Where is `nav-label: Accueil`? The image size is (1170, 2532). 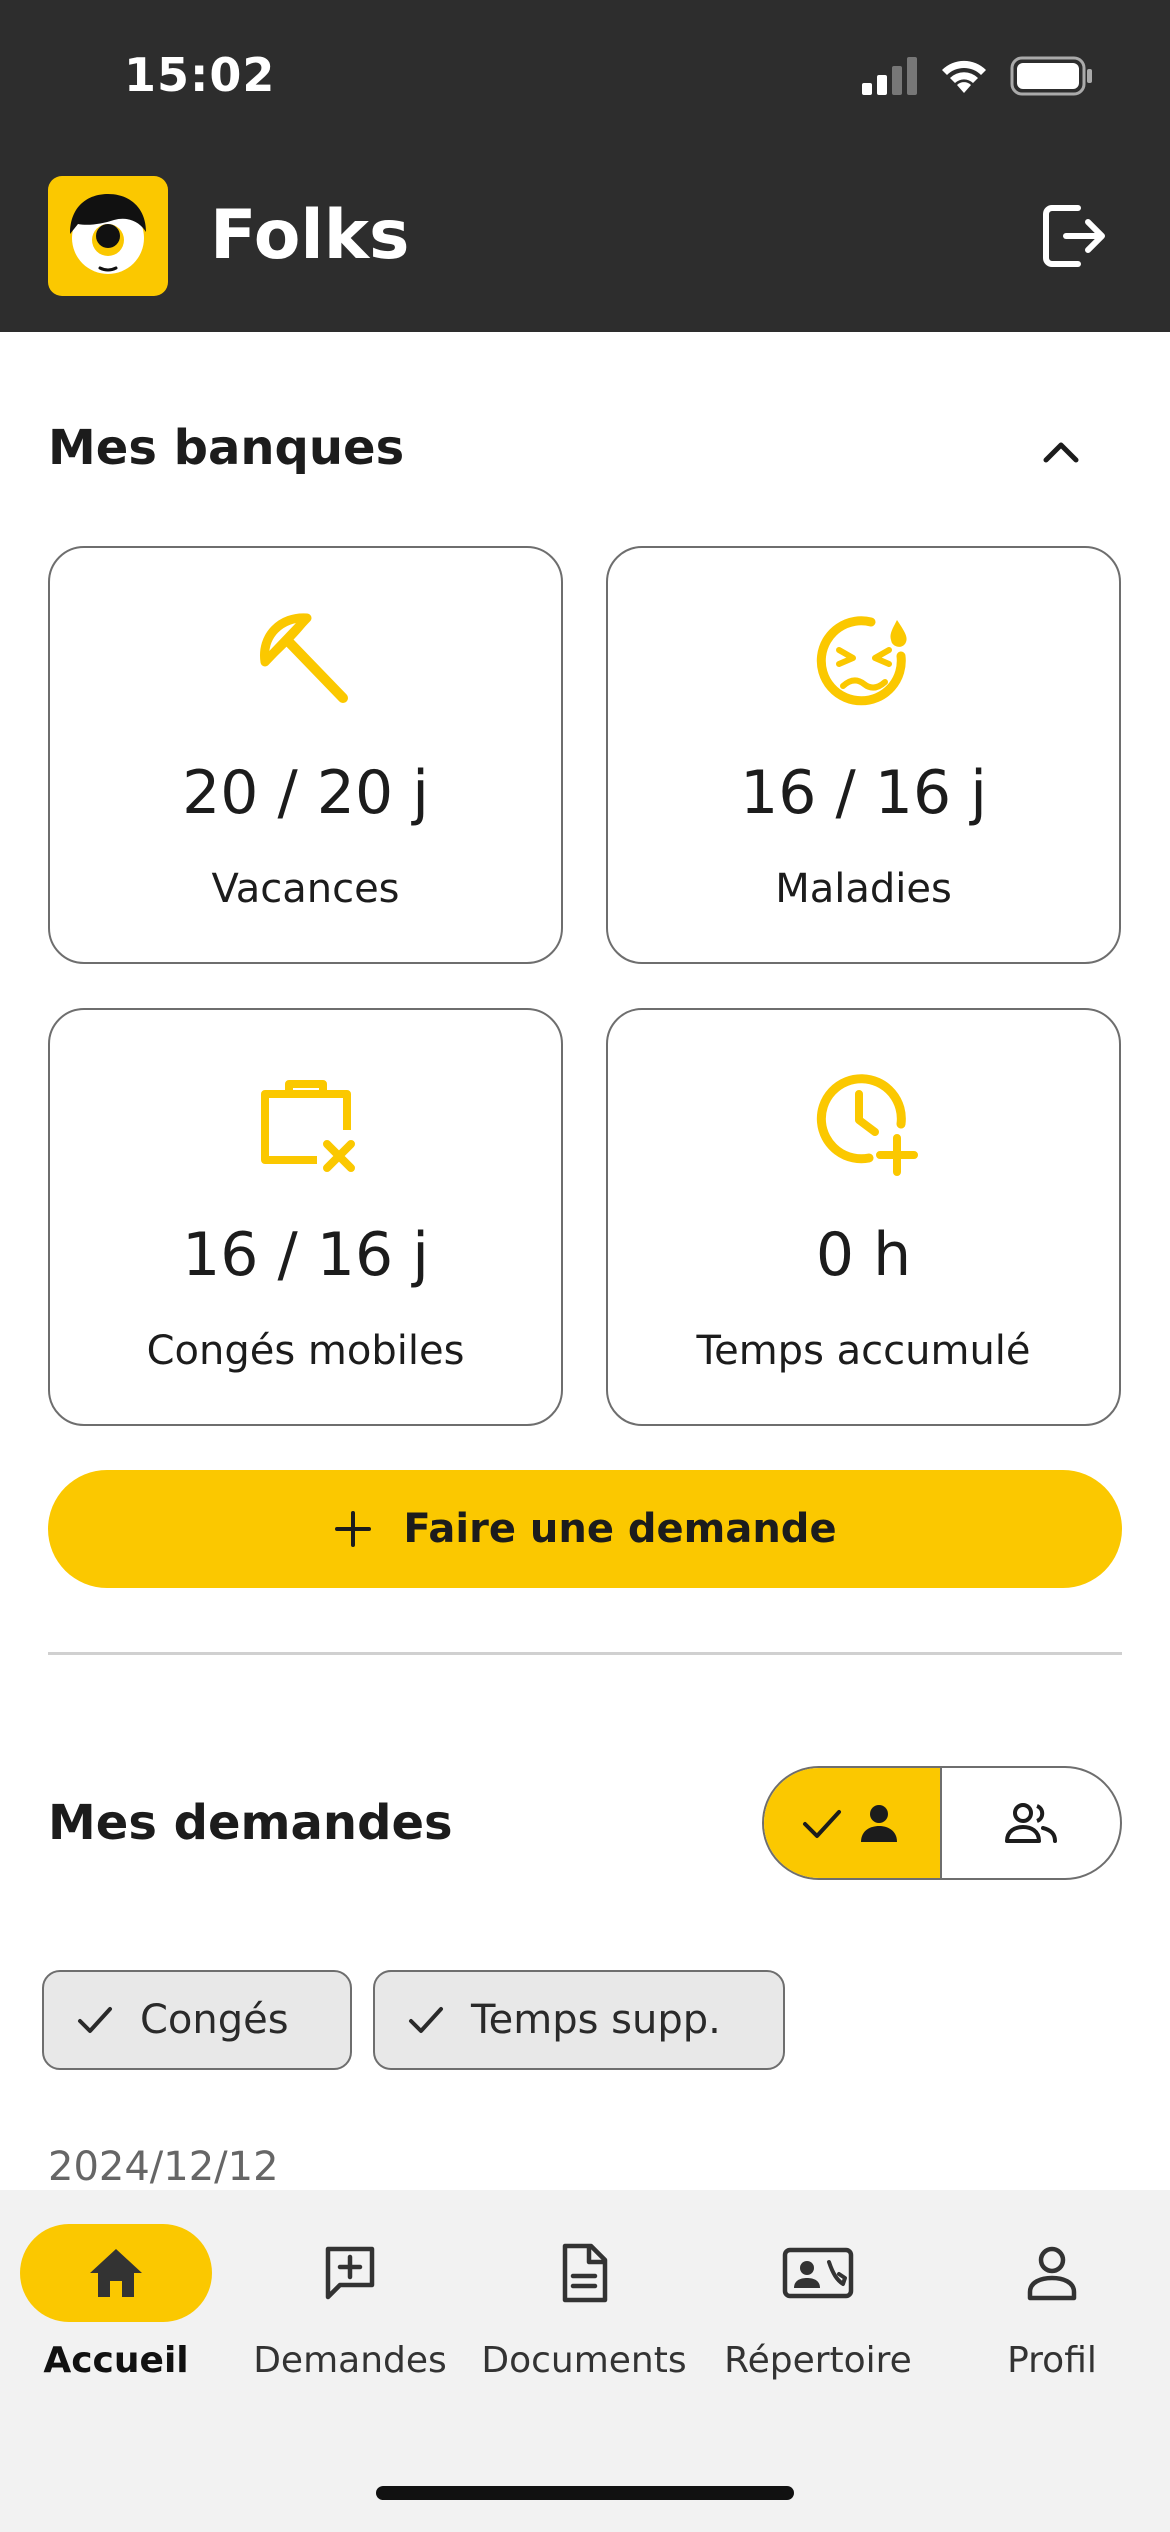 nav-label: Accueil is located at coordinates (116, 2360).